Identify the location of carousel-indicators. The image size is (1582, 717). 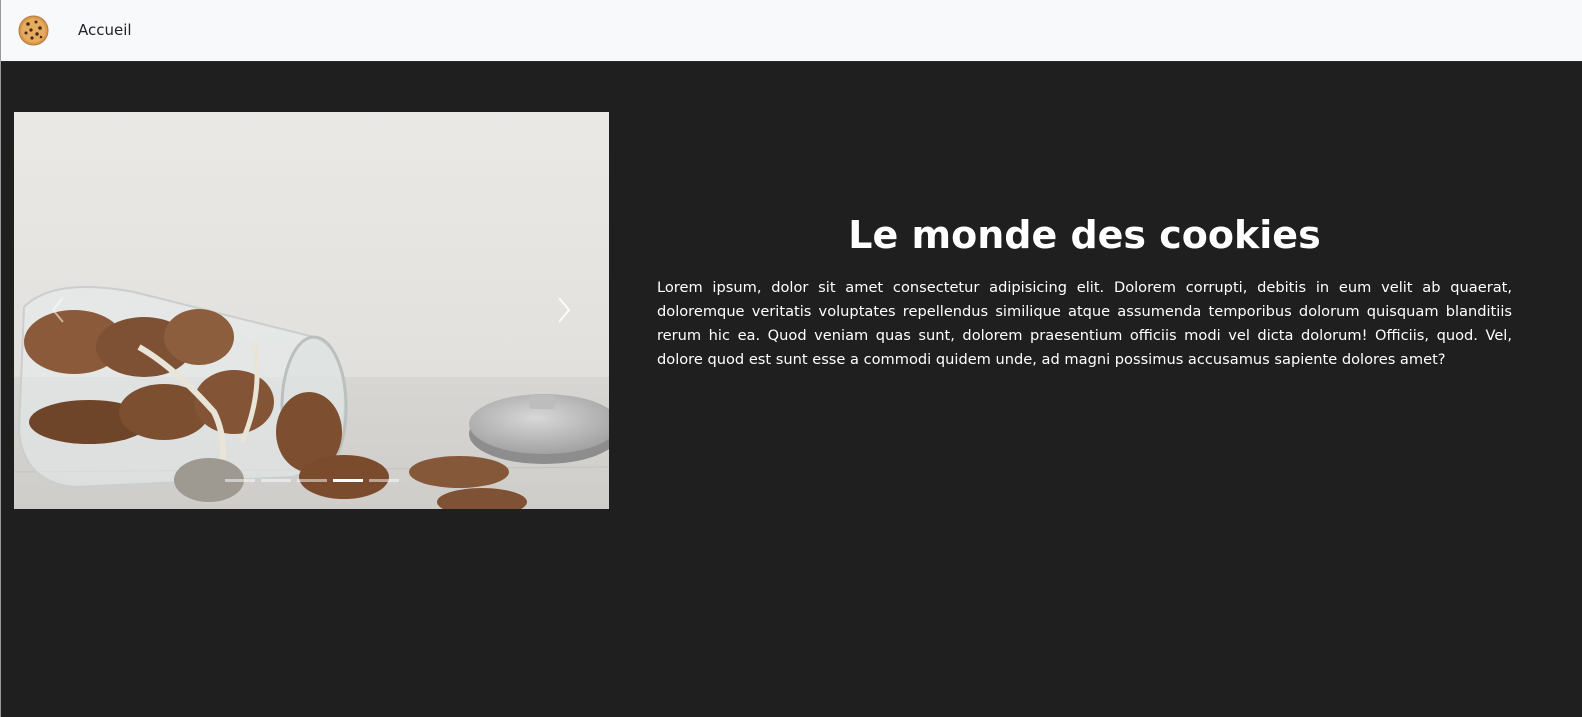
(311, 480).